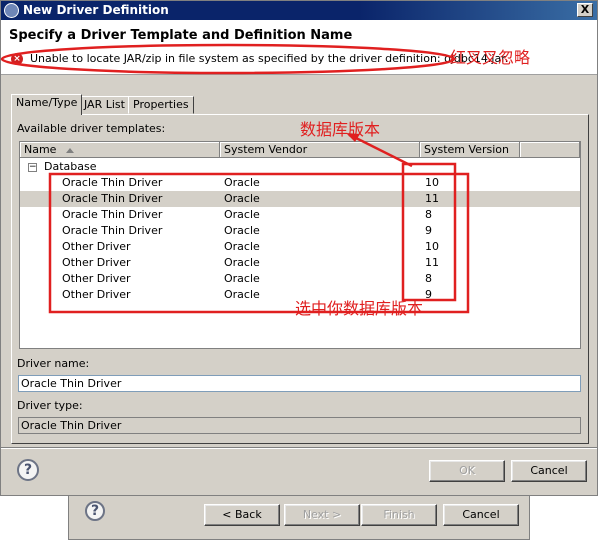 This screenshot has height=547, width=600. I want to click on annotation-select-version: 选中你数据库版本, so click(359, 308).